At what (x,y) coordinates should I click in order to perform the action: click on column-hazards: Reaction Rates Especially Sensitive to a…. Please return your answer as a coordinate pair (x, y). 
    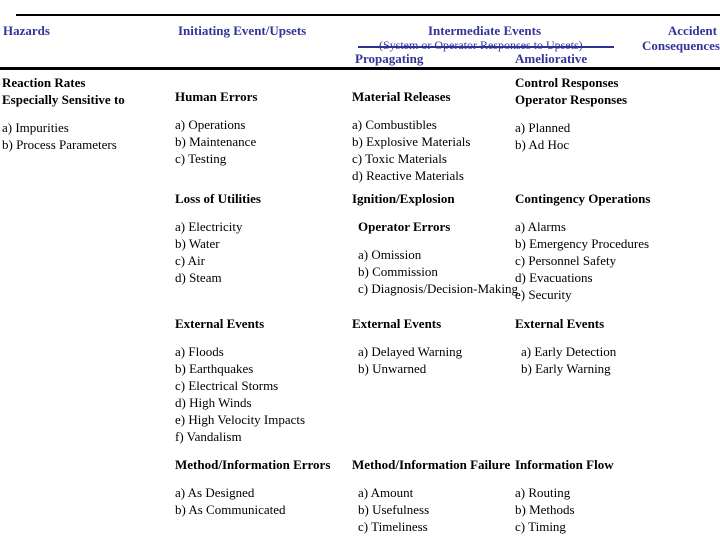
    Looking at the image, I should click on (63, 113).